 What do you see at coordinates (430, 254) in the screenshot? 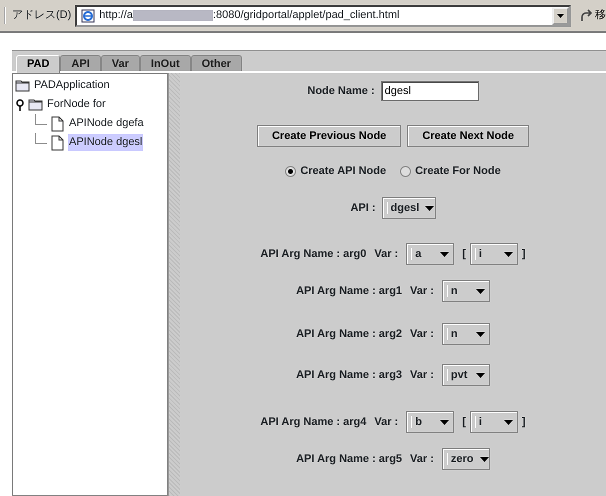
I see `dropdown: a` at bounding box center [430, 254].